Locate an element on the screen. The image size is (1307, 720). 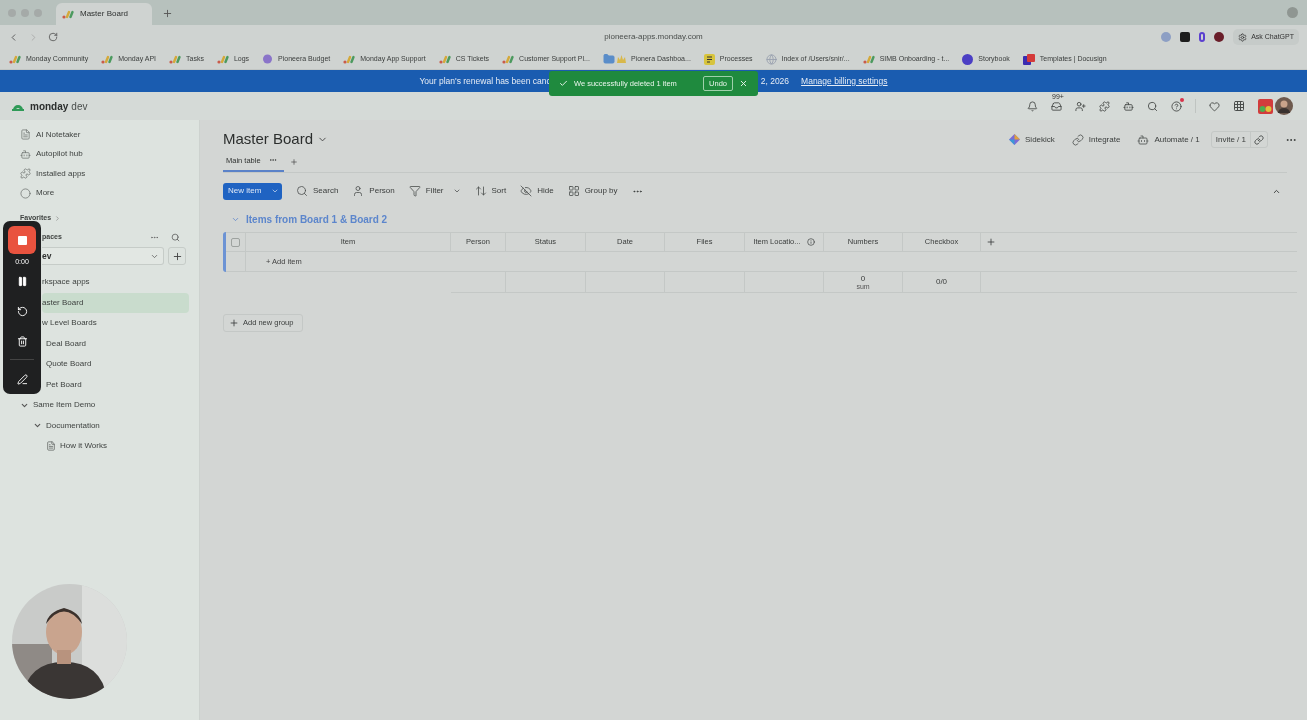
new-item-button: New item is located at coordinates (252, 191).